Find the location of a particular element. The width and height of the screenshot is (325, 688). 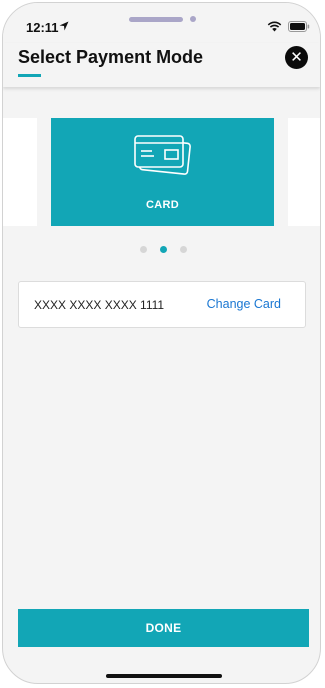

masked-card-number: XXXX XXXX XXXX 1111 is located at coordinates (99, 305).